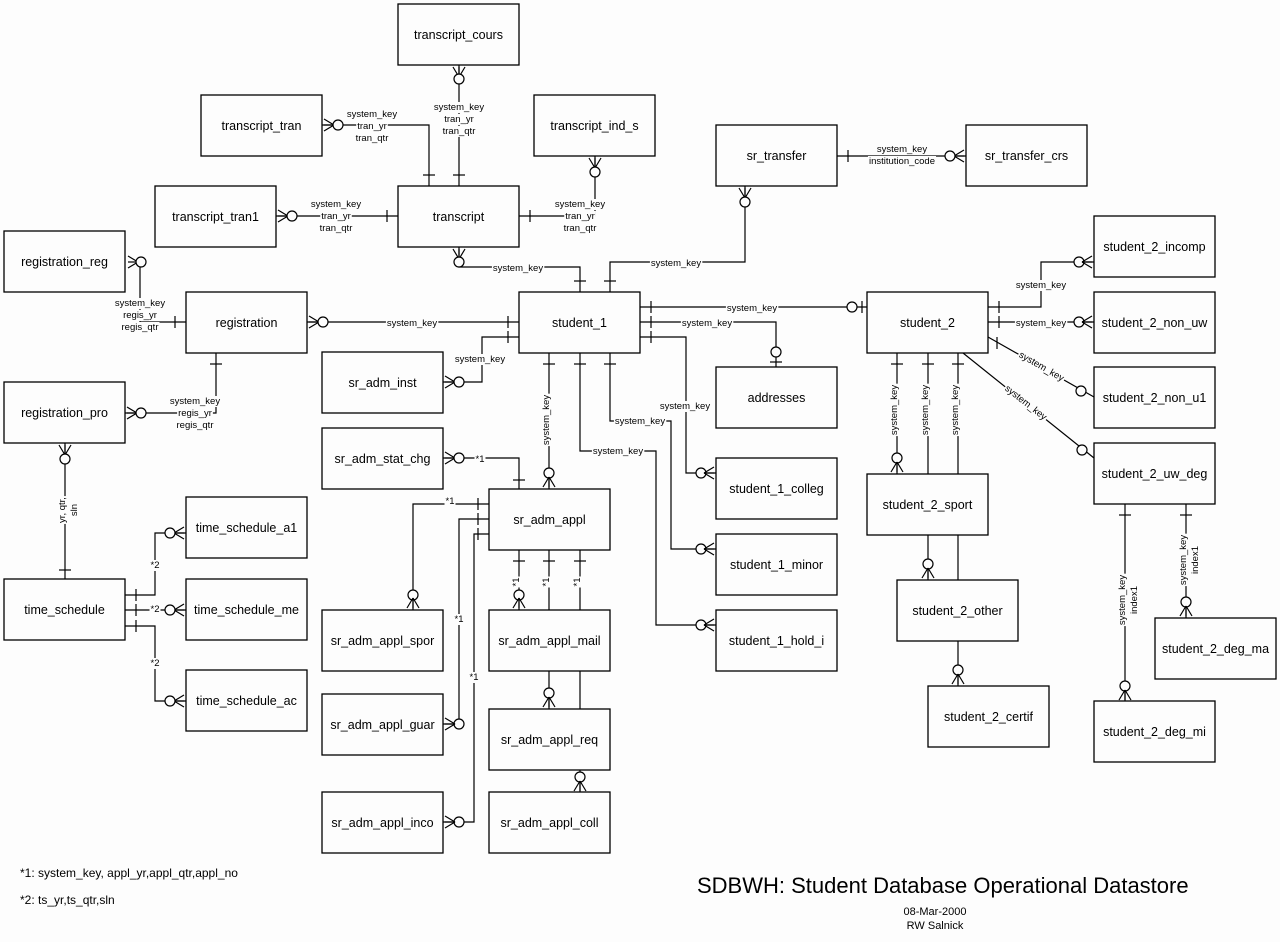 The image size is (1280, 942). What do you see at coordinates (776, 155) in the screenshot?
I see `entity-sr-transfer: sr_transfer` at bounding box center [776, 155].